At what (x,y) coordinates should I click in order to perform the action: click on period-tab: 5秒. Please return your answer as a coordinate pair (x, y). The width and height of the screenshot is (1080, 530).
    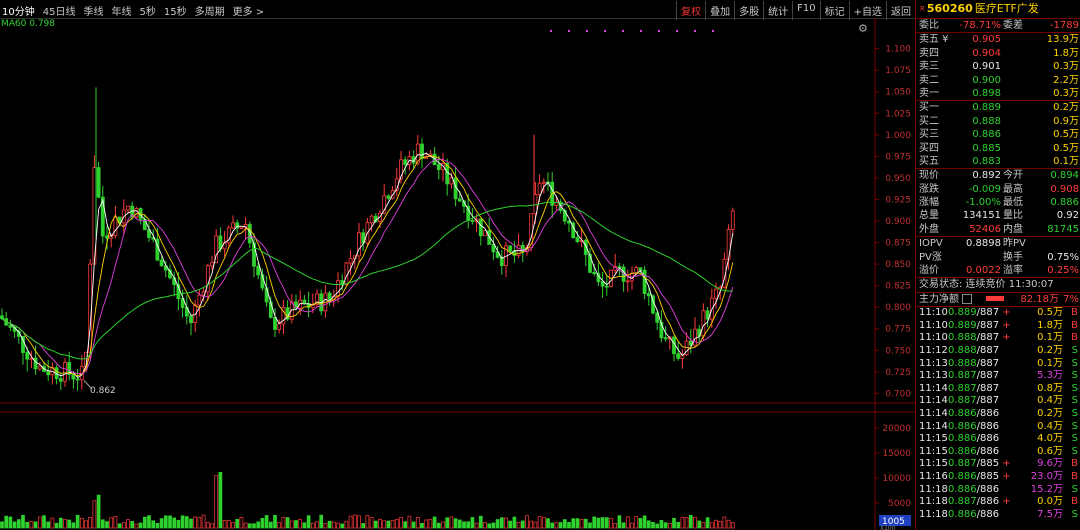
    Looking at the image, I should click on (147, 10).